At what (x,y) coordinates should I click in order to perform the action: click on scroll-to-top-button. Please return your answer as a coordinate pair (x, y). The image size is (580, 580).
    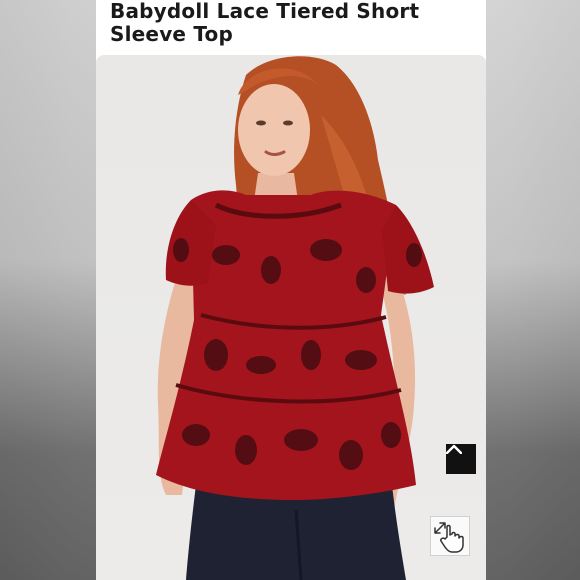
    Looking at the image, I should click on (461, 459).